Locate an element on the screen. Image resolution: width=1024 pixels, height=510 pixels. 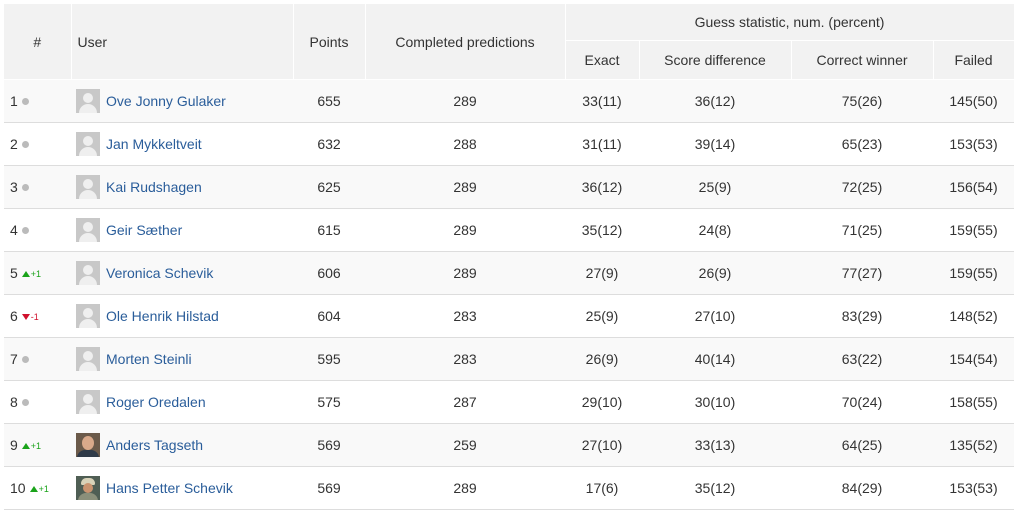
rank-cell: 4 is located at coordinates (37, 230).